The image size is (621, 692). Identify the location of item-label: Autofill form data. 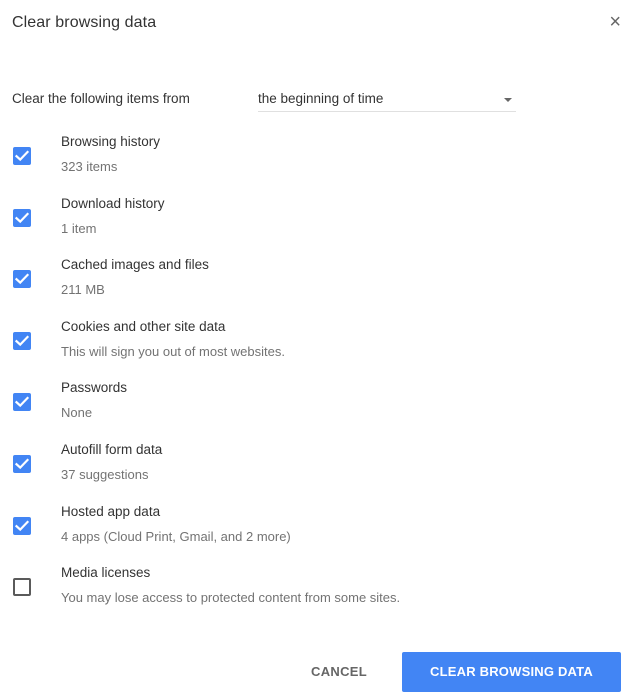
(112, 449).